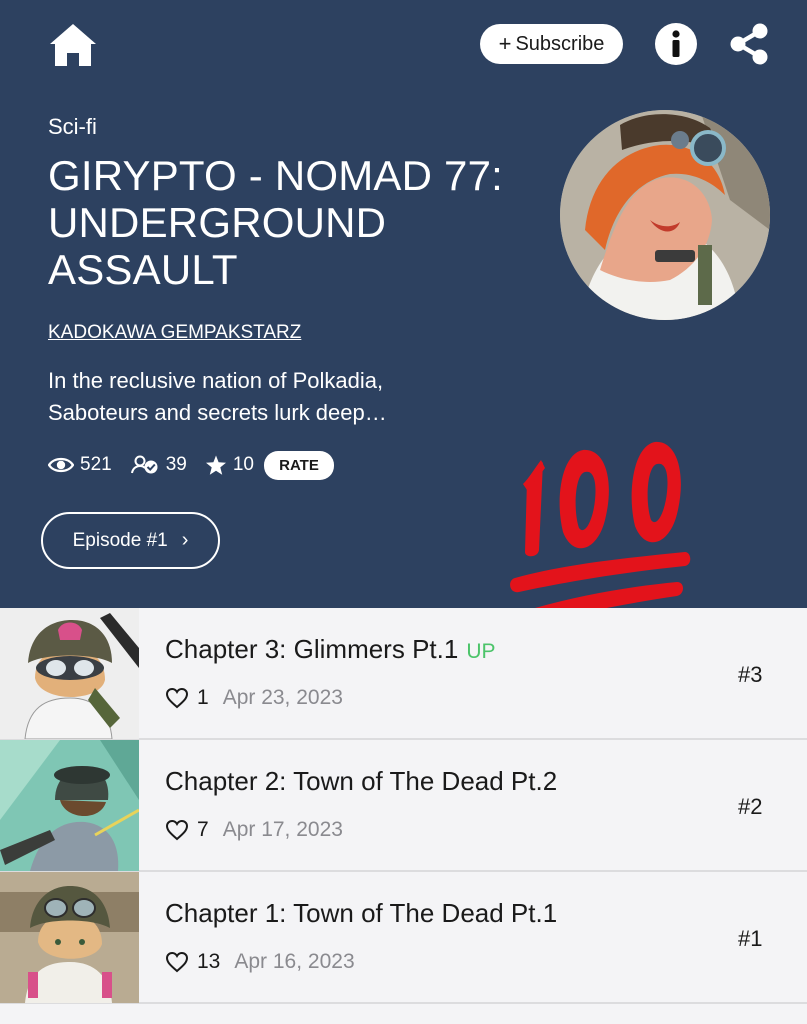 This screenshot has width=807, height=1024. Describe the element at coordinates (602, 535) in the screenshot. I see `hundred-points-icon` at that location.